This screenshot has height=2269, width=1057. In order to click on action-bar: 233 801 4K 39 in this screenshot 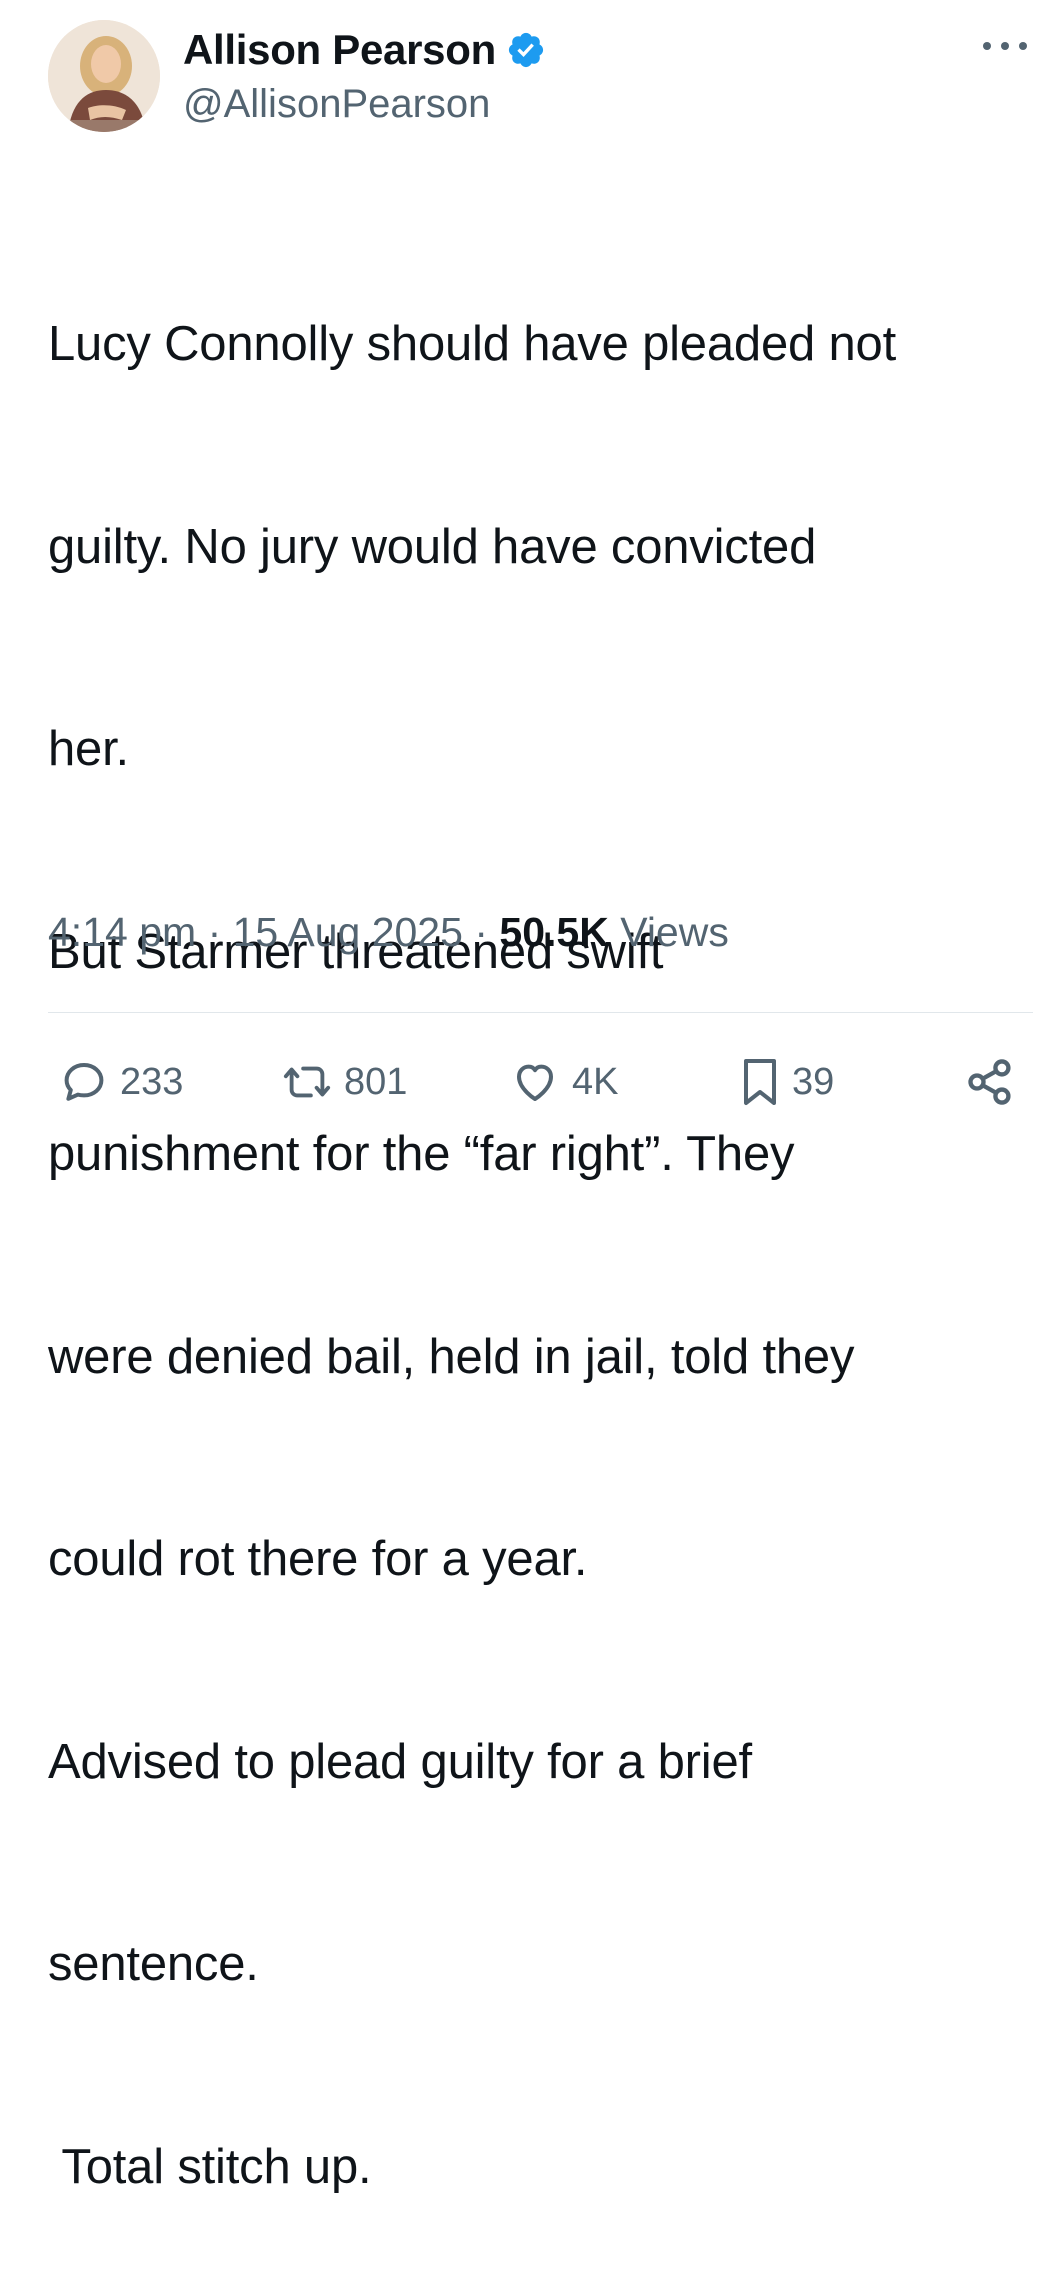, I will do `click(540, 1082)`.